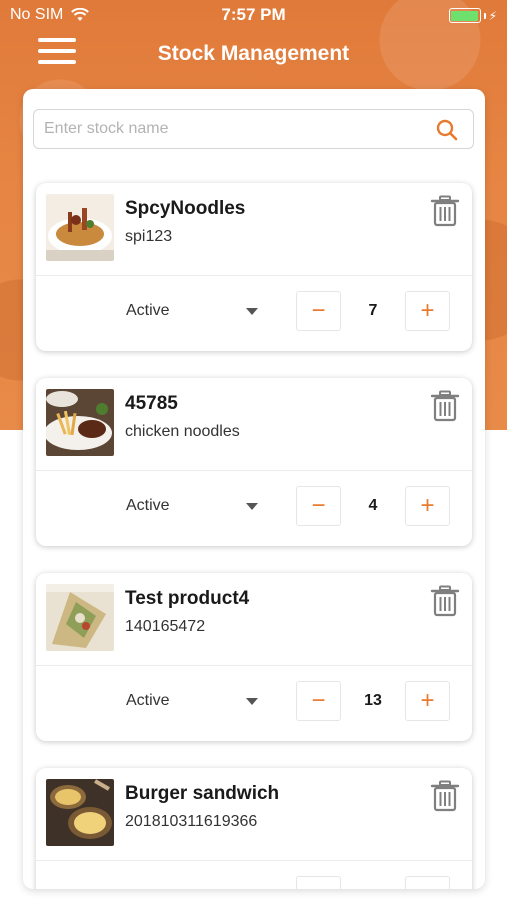  What do you see at coordinates (472, 15) in the screenshot?
I see `battery-icon: ⚡` at bounding box center [472, 15].